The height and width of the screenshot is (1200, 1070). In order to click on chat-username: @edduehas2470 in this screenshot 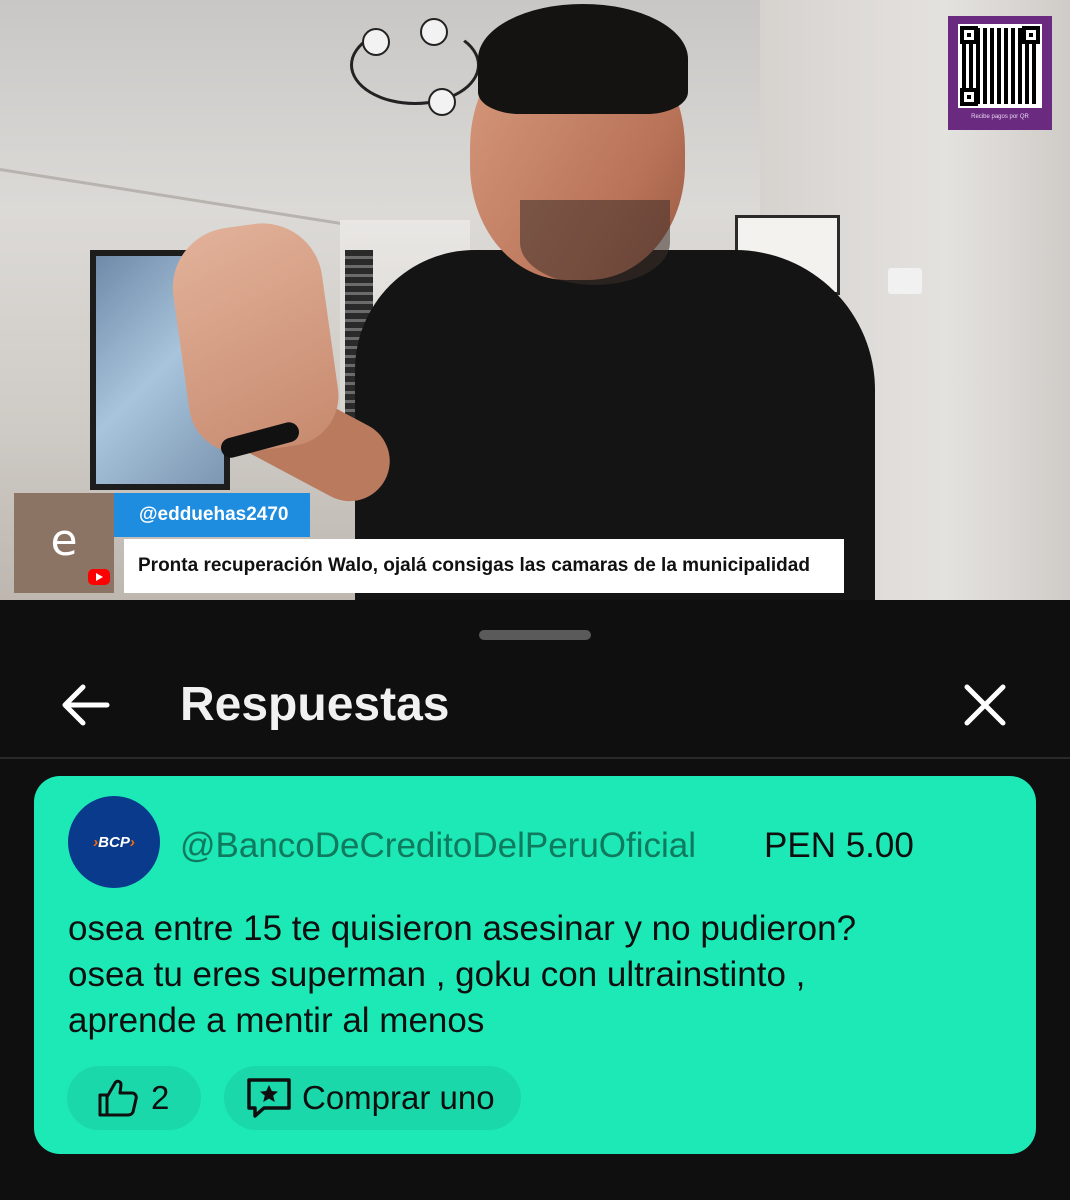, I will do `click(212, 515)`.